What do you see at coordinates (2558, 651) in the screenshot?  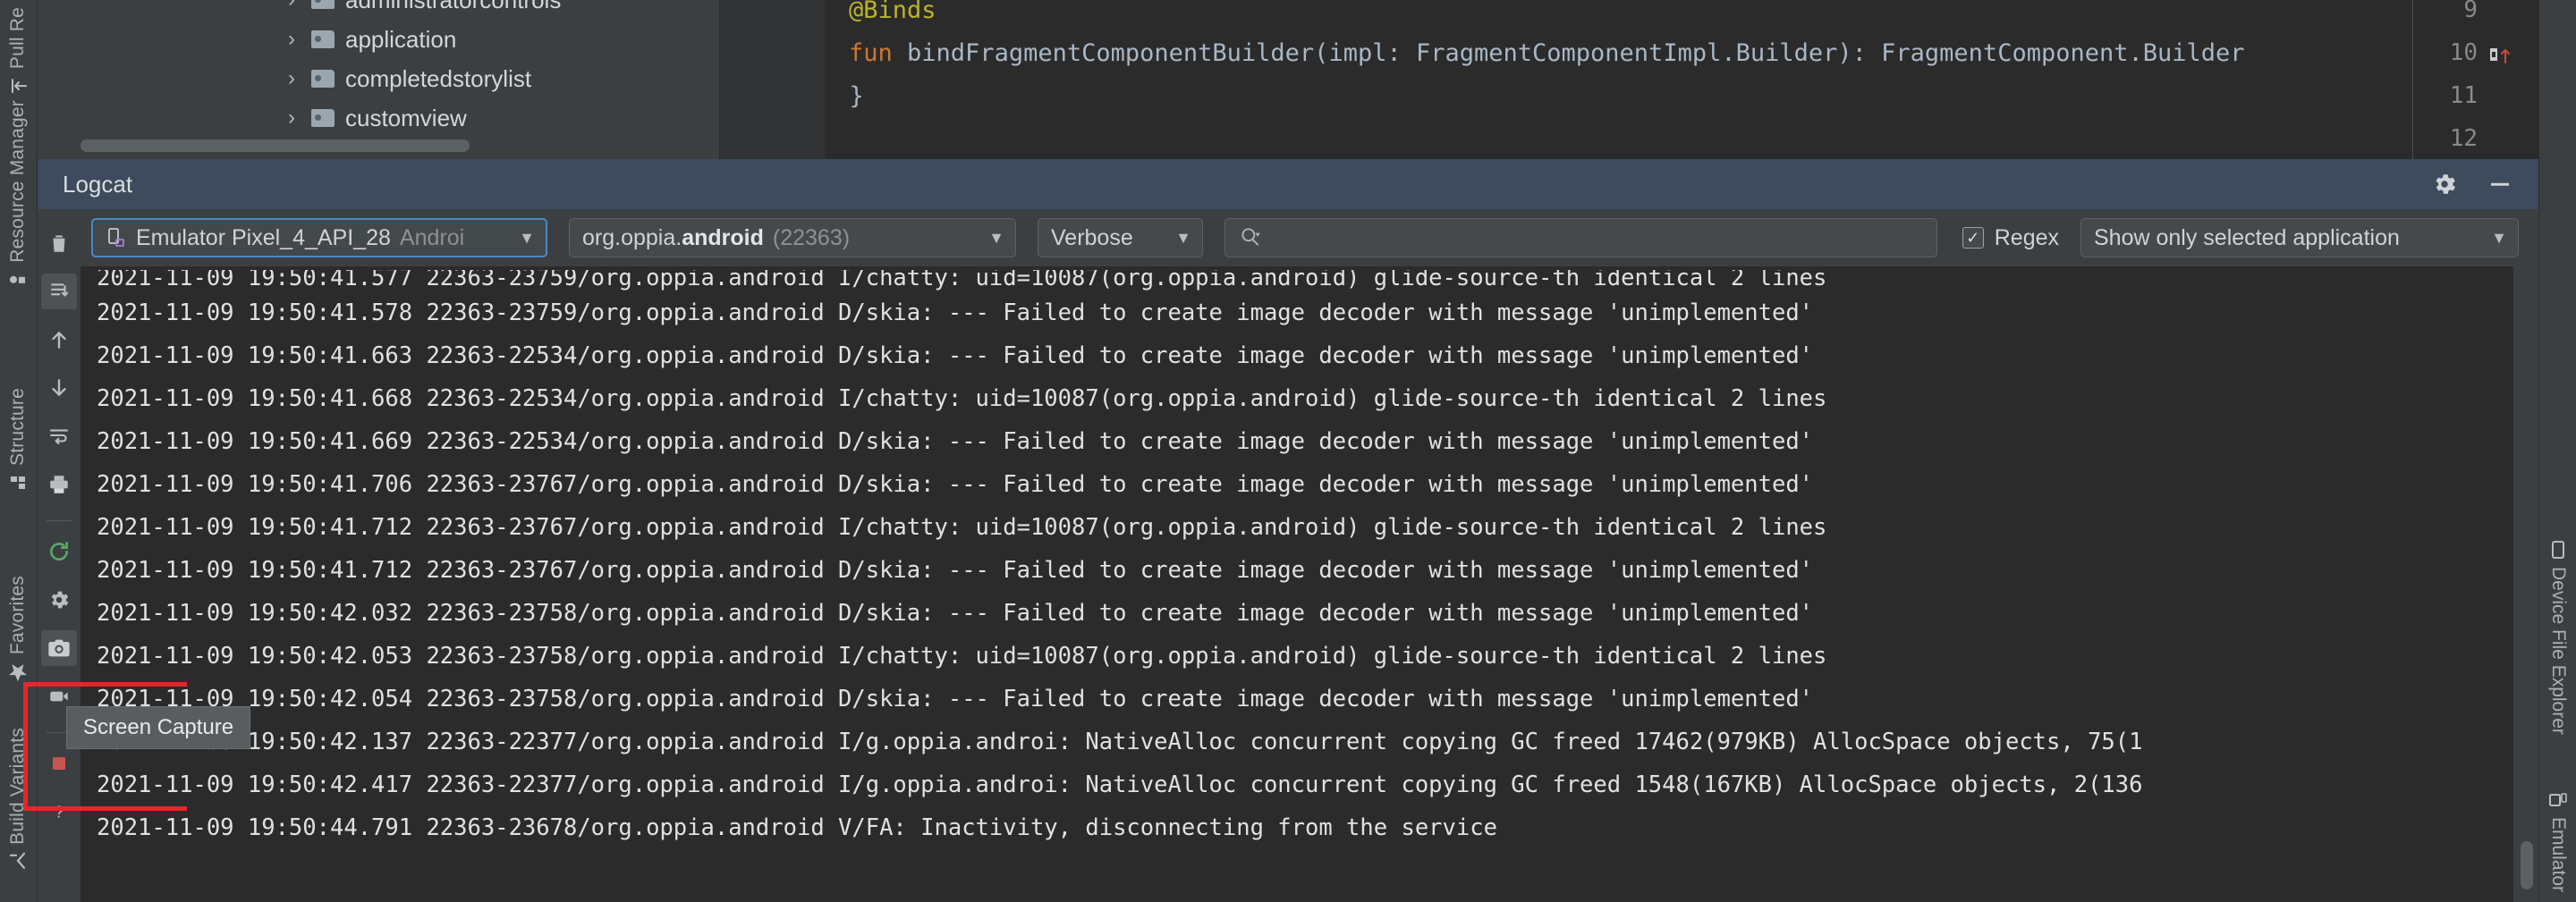 I see `sidebar-item-label: Device File Explorer` at bounding box center [2558, 651].